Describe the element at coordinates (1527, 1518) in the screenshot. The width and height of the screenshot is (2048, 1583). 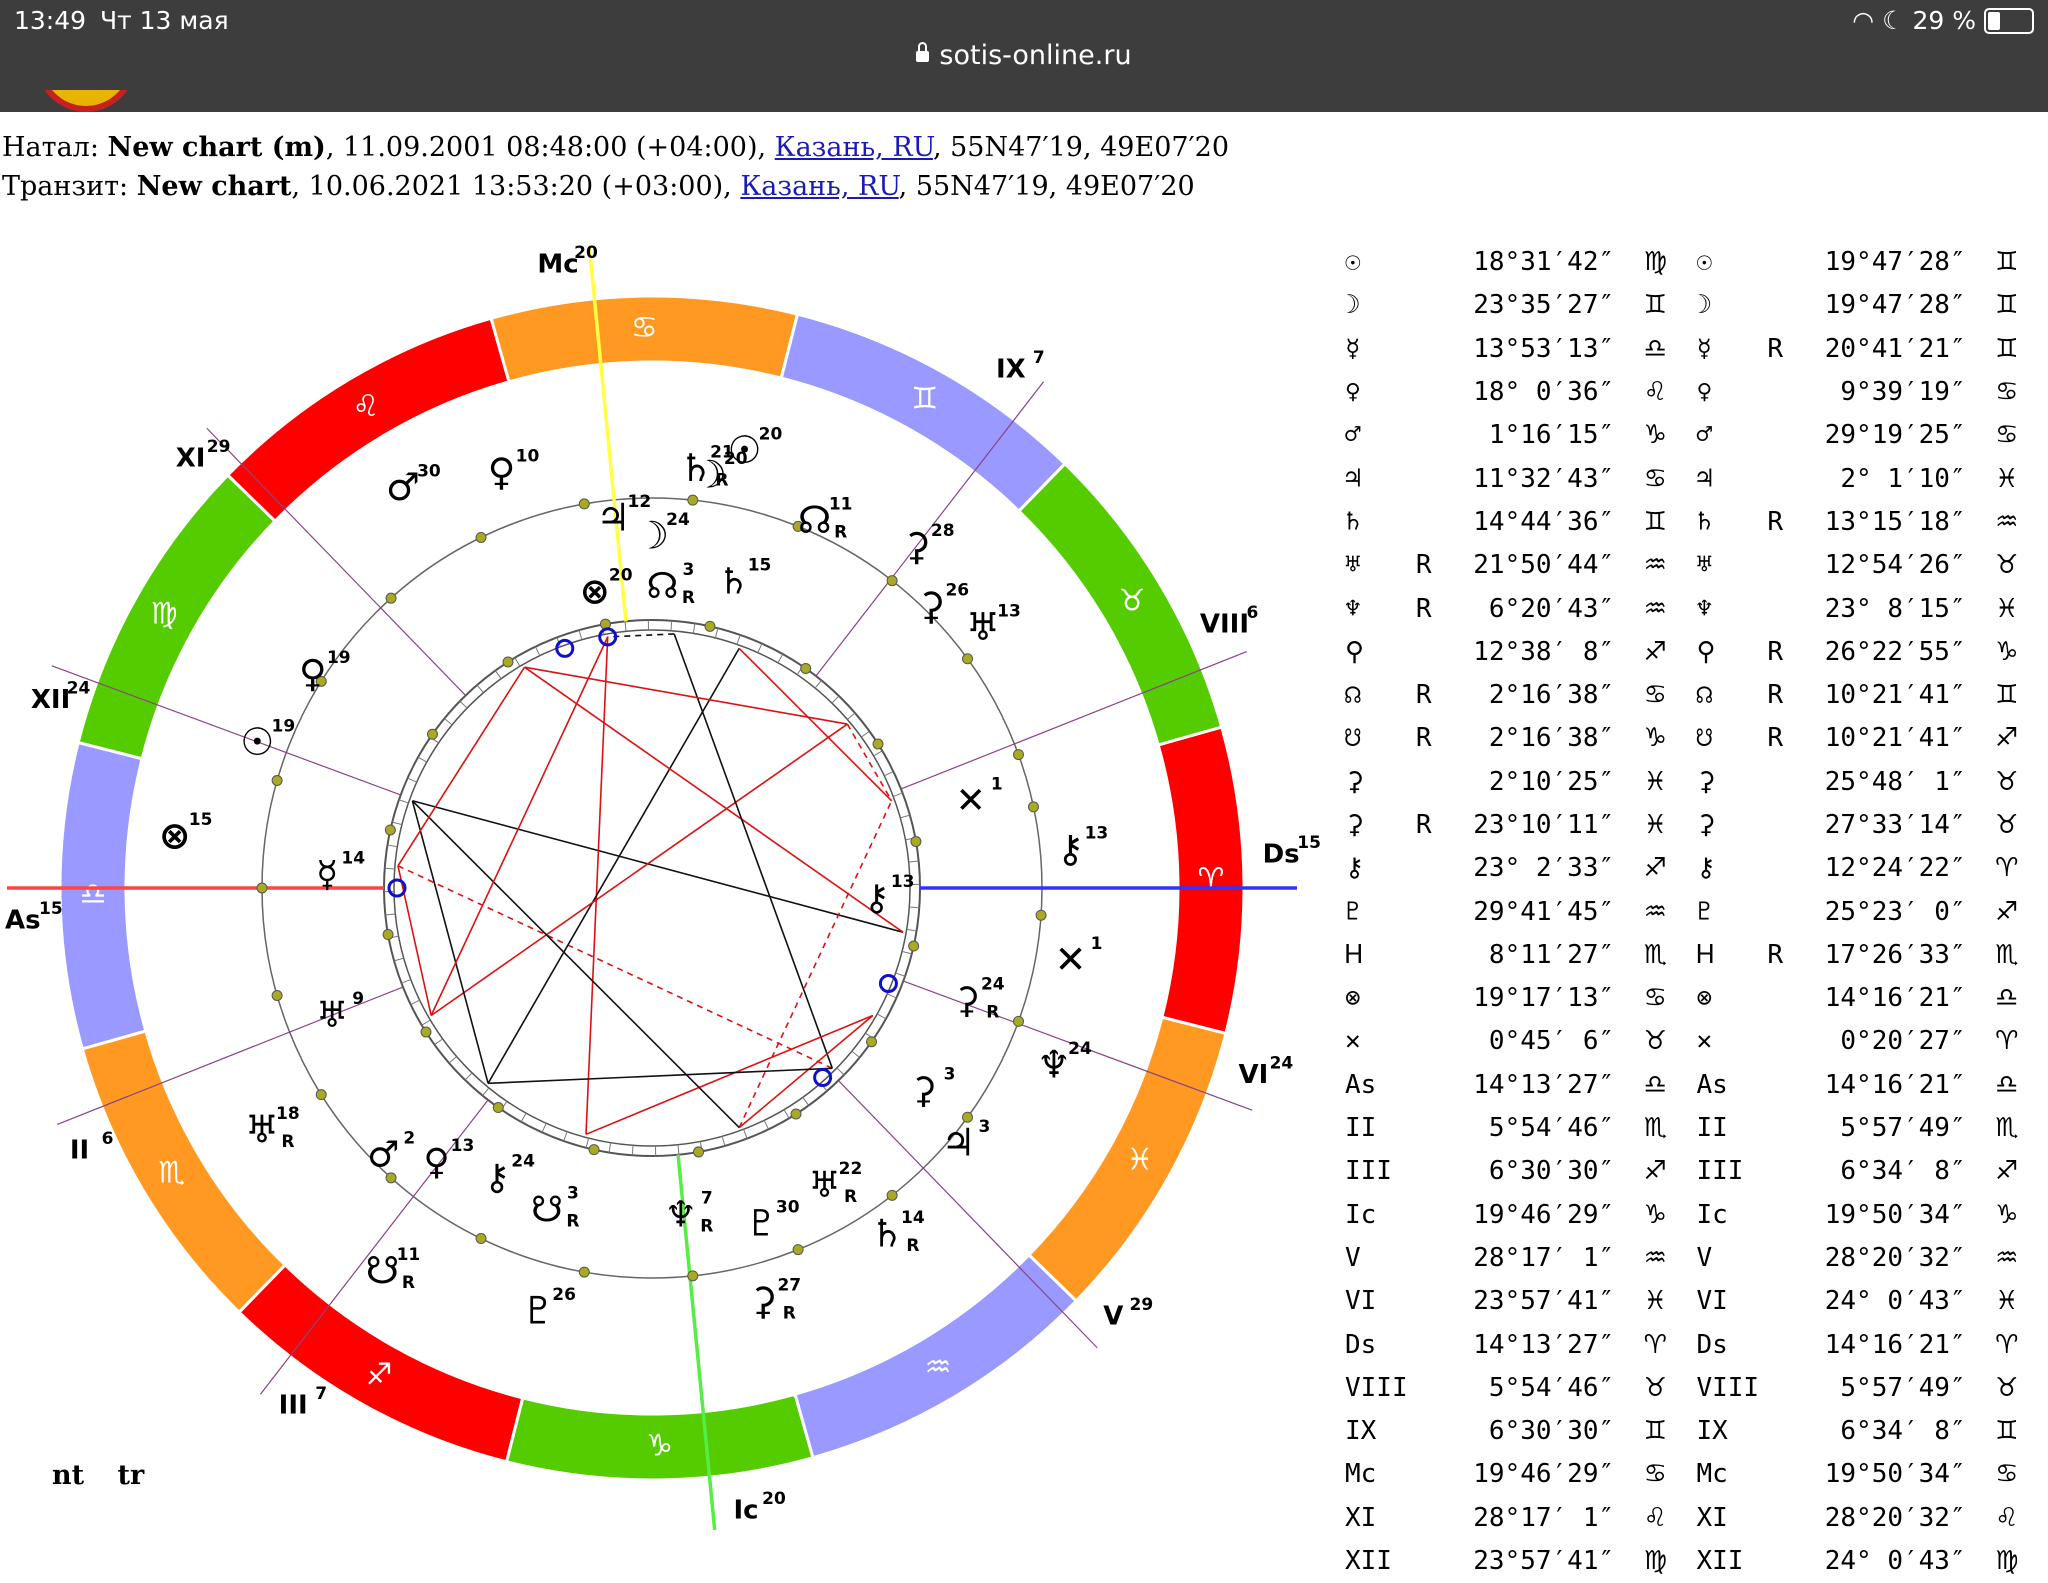
I see `natal-value: 28°17′ 1″` at that location.